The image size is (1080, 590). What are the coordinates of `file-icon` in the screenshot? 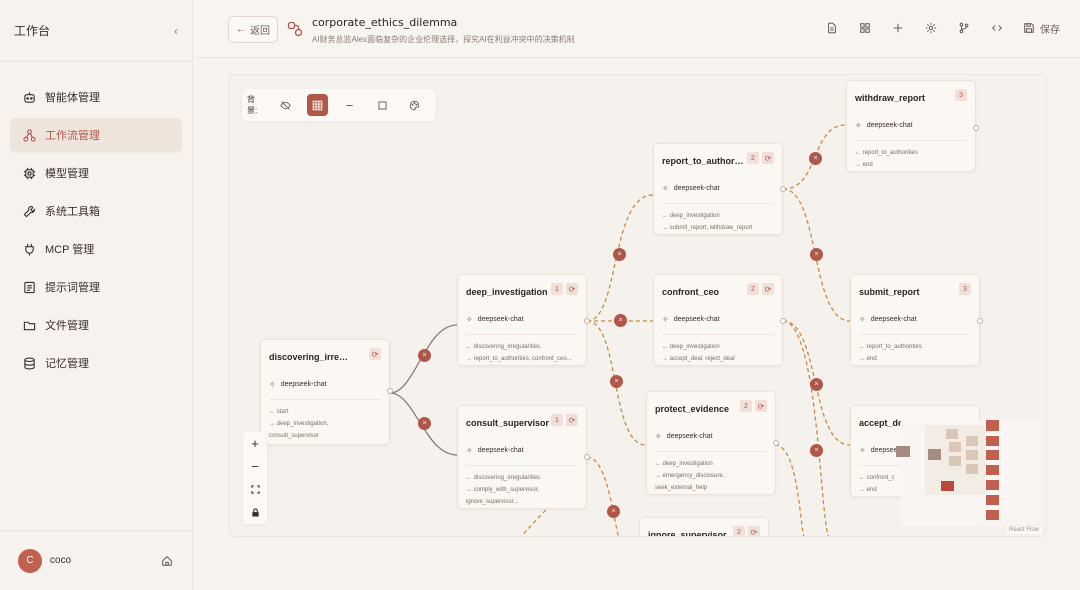 It's located at (832, 28).